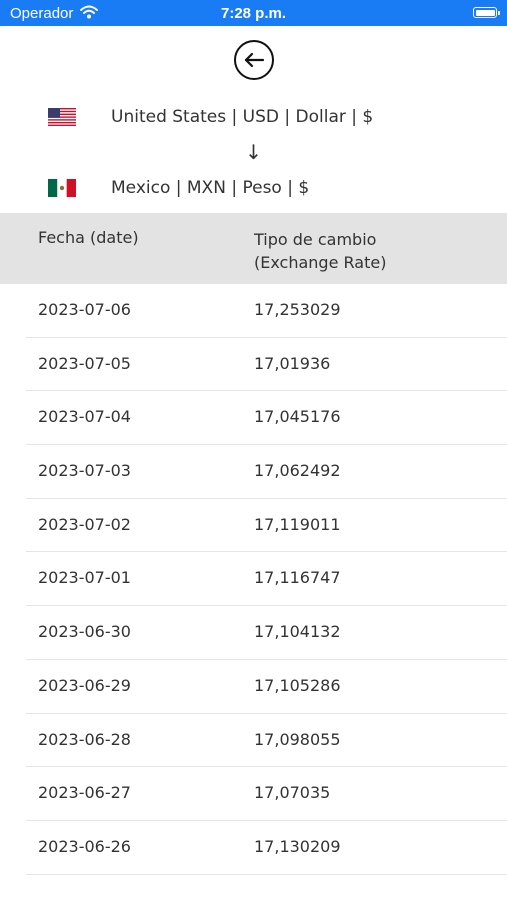 Image resolution: width=507 pixels, height=900 pixels. Describe the element at coordinates (62, 117) in the screenshot. I see `us-flag-icon` at that location.